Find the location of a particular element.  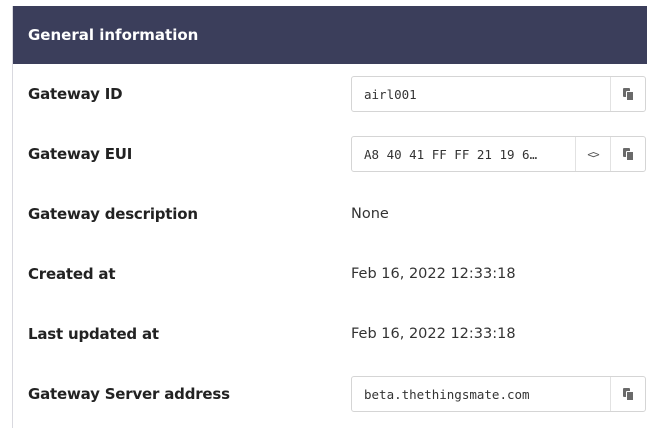

gateway-id-field: airl001 is located at coordinates (498, 94).